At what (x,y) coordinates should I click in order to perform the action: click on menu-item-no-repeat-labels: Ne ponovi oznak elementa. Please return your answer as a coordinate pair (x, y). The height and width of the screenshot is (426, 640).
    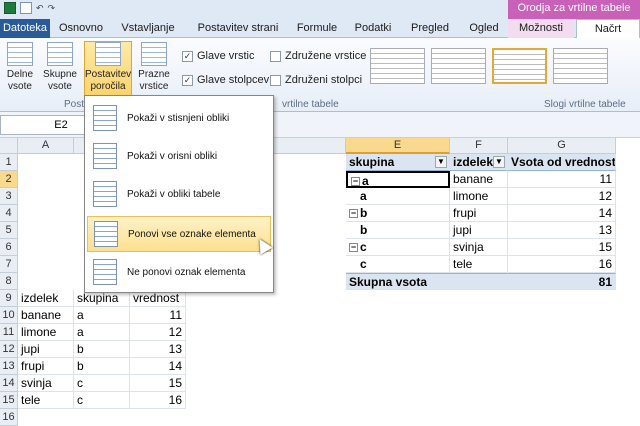
    Looking at the image, I should click on (179, 272).